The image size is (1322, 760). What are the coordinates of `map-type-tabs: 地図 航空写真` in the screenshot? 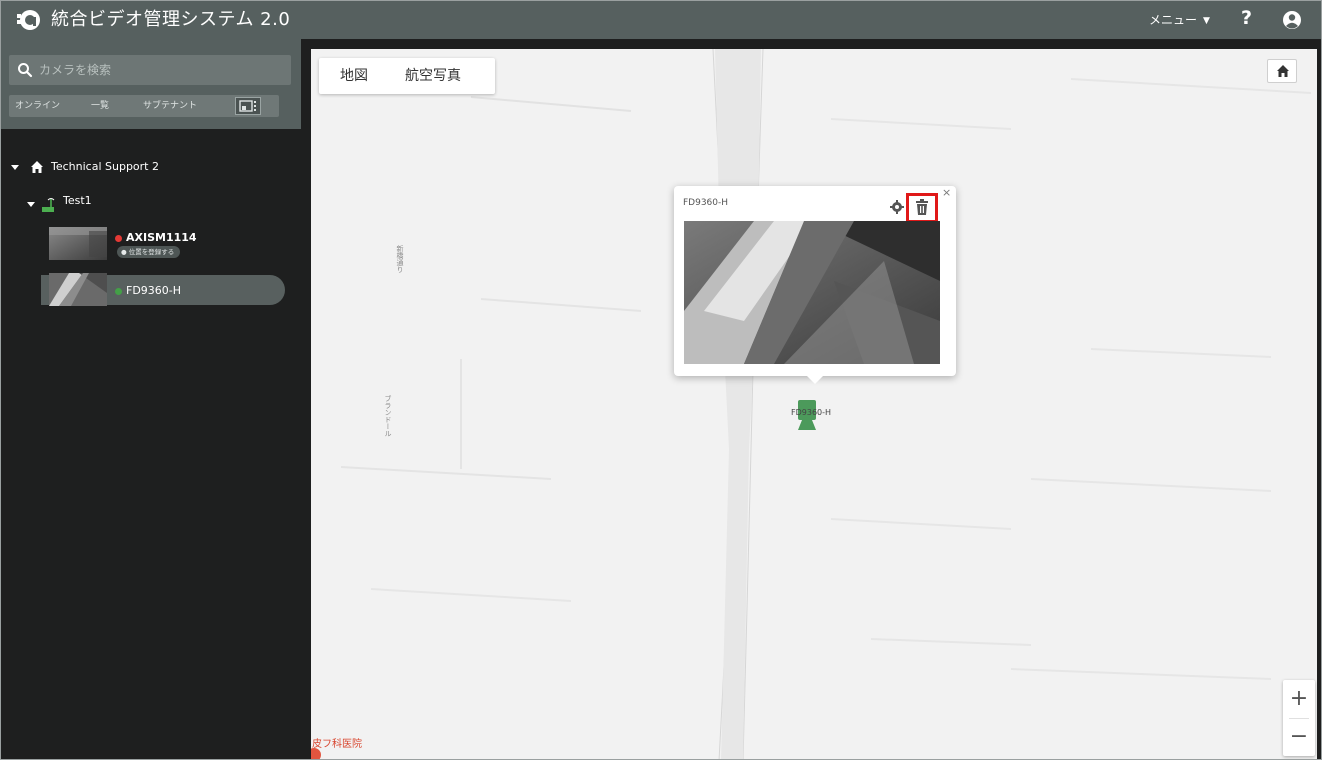 It's located at (407, 76).